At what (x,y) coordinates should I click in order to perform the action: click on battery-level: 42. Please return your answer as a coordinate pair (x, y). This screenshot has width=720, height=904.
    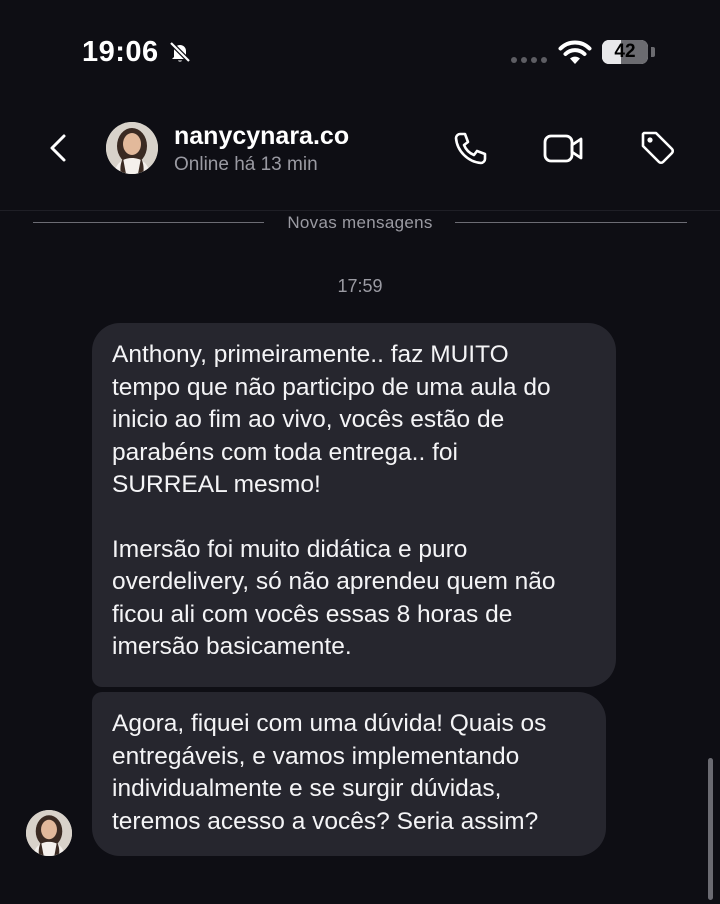
    Looking at the image, I should click on (625, 51).